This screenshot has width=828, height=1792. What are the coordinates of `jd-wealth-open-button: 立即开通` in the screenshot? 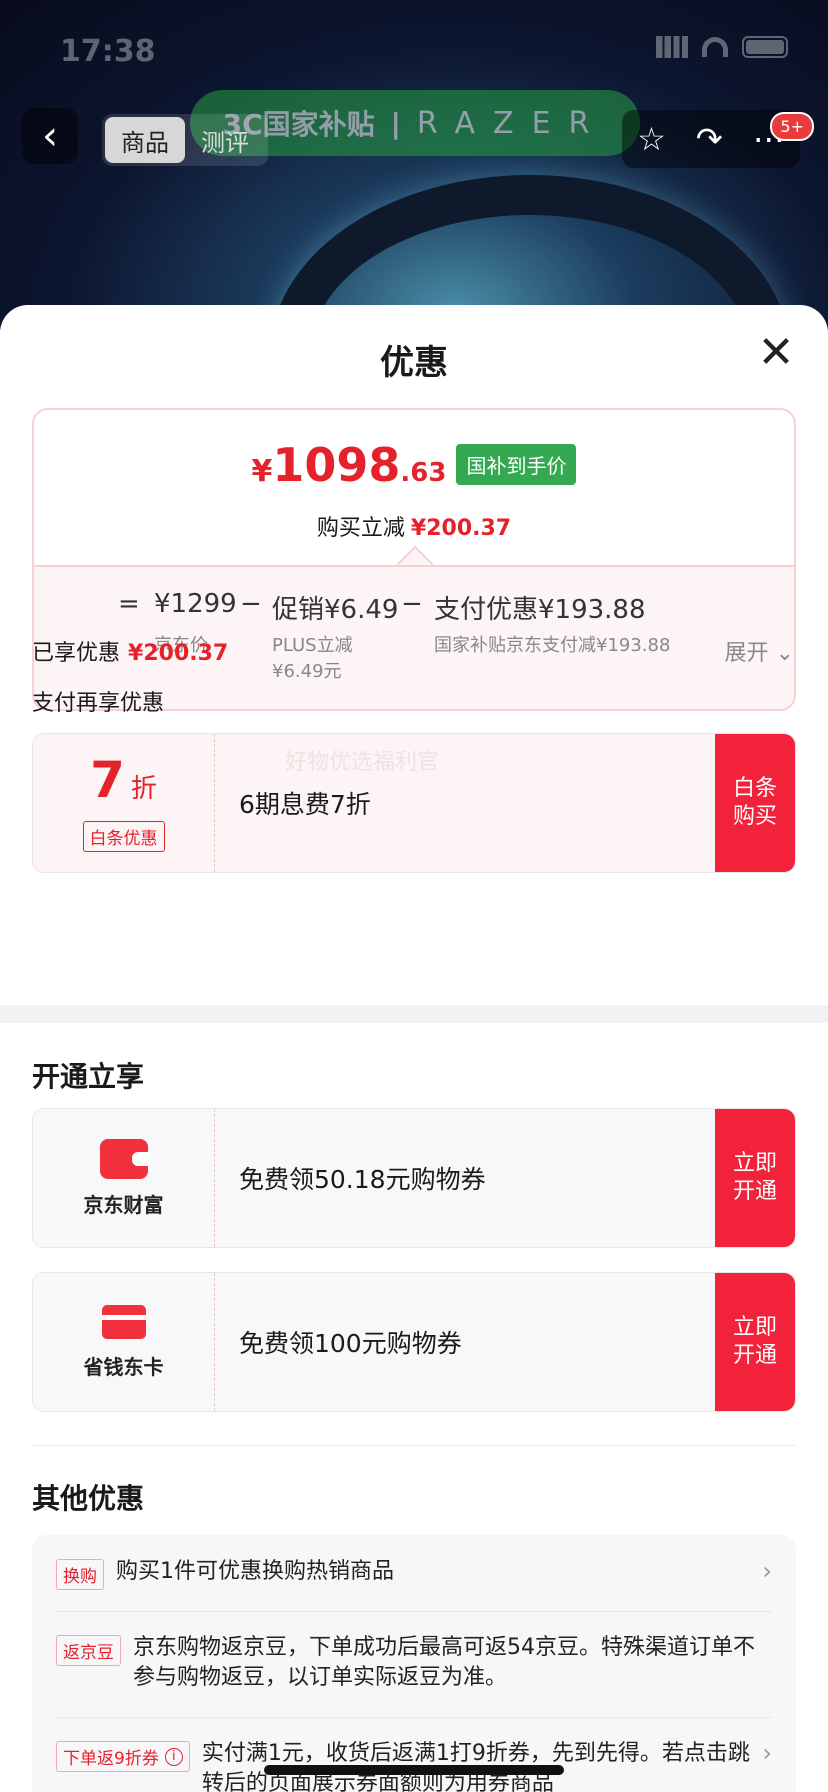 It's located at (755, 1178).